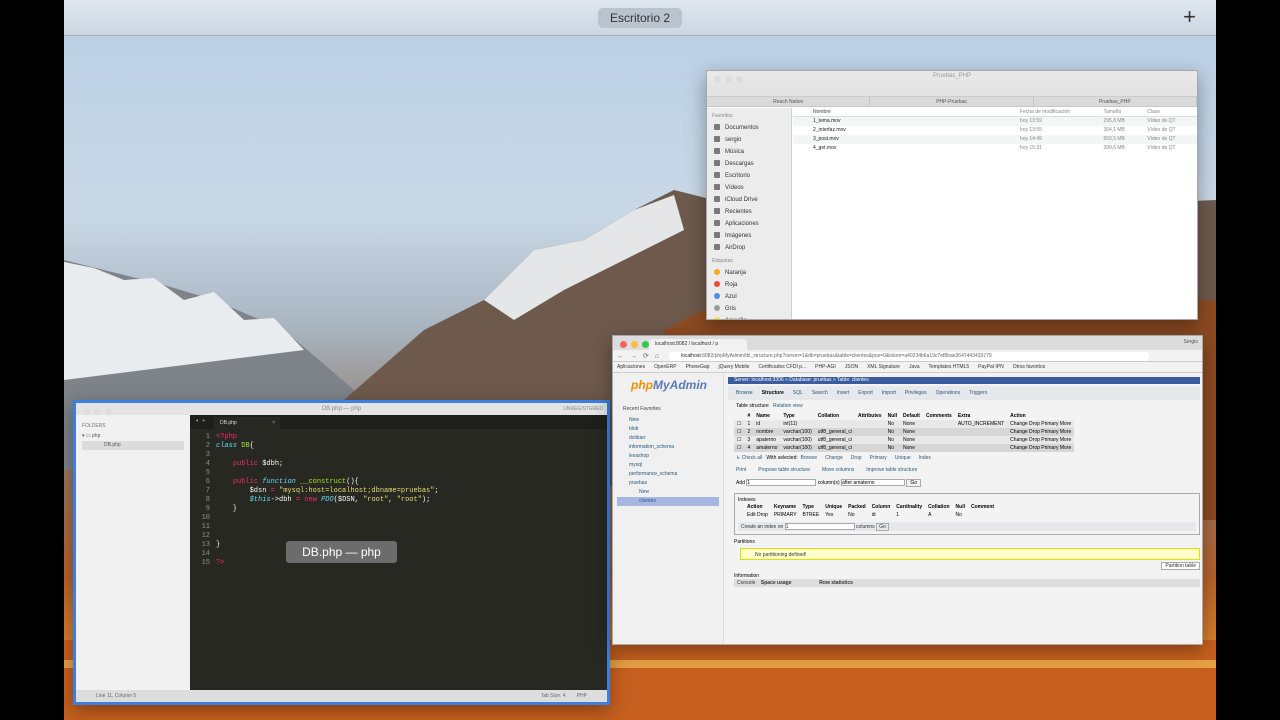 Image resolution: width=1280 pixels, height=720 pixels. I want to click on sidebar-item-5: Vídeos, so click(751, 188).